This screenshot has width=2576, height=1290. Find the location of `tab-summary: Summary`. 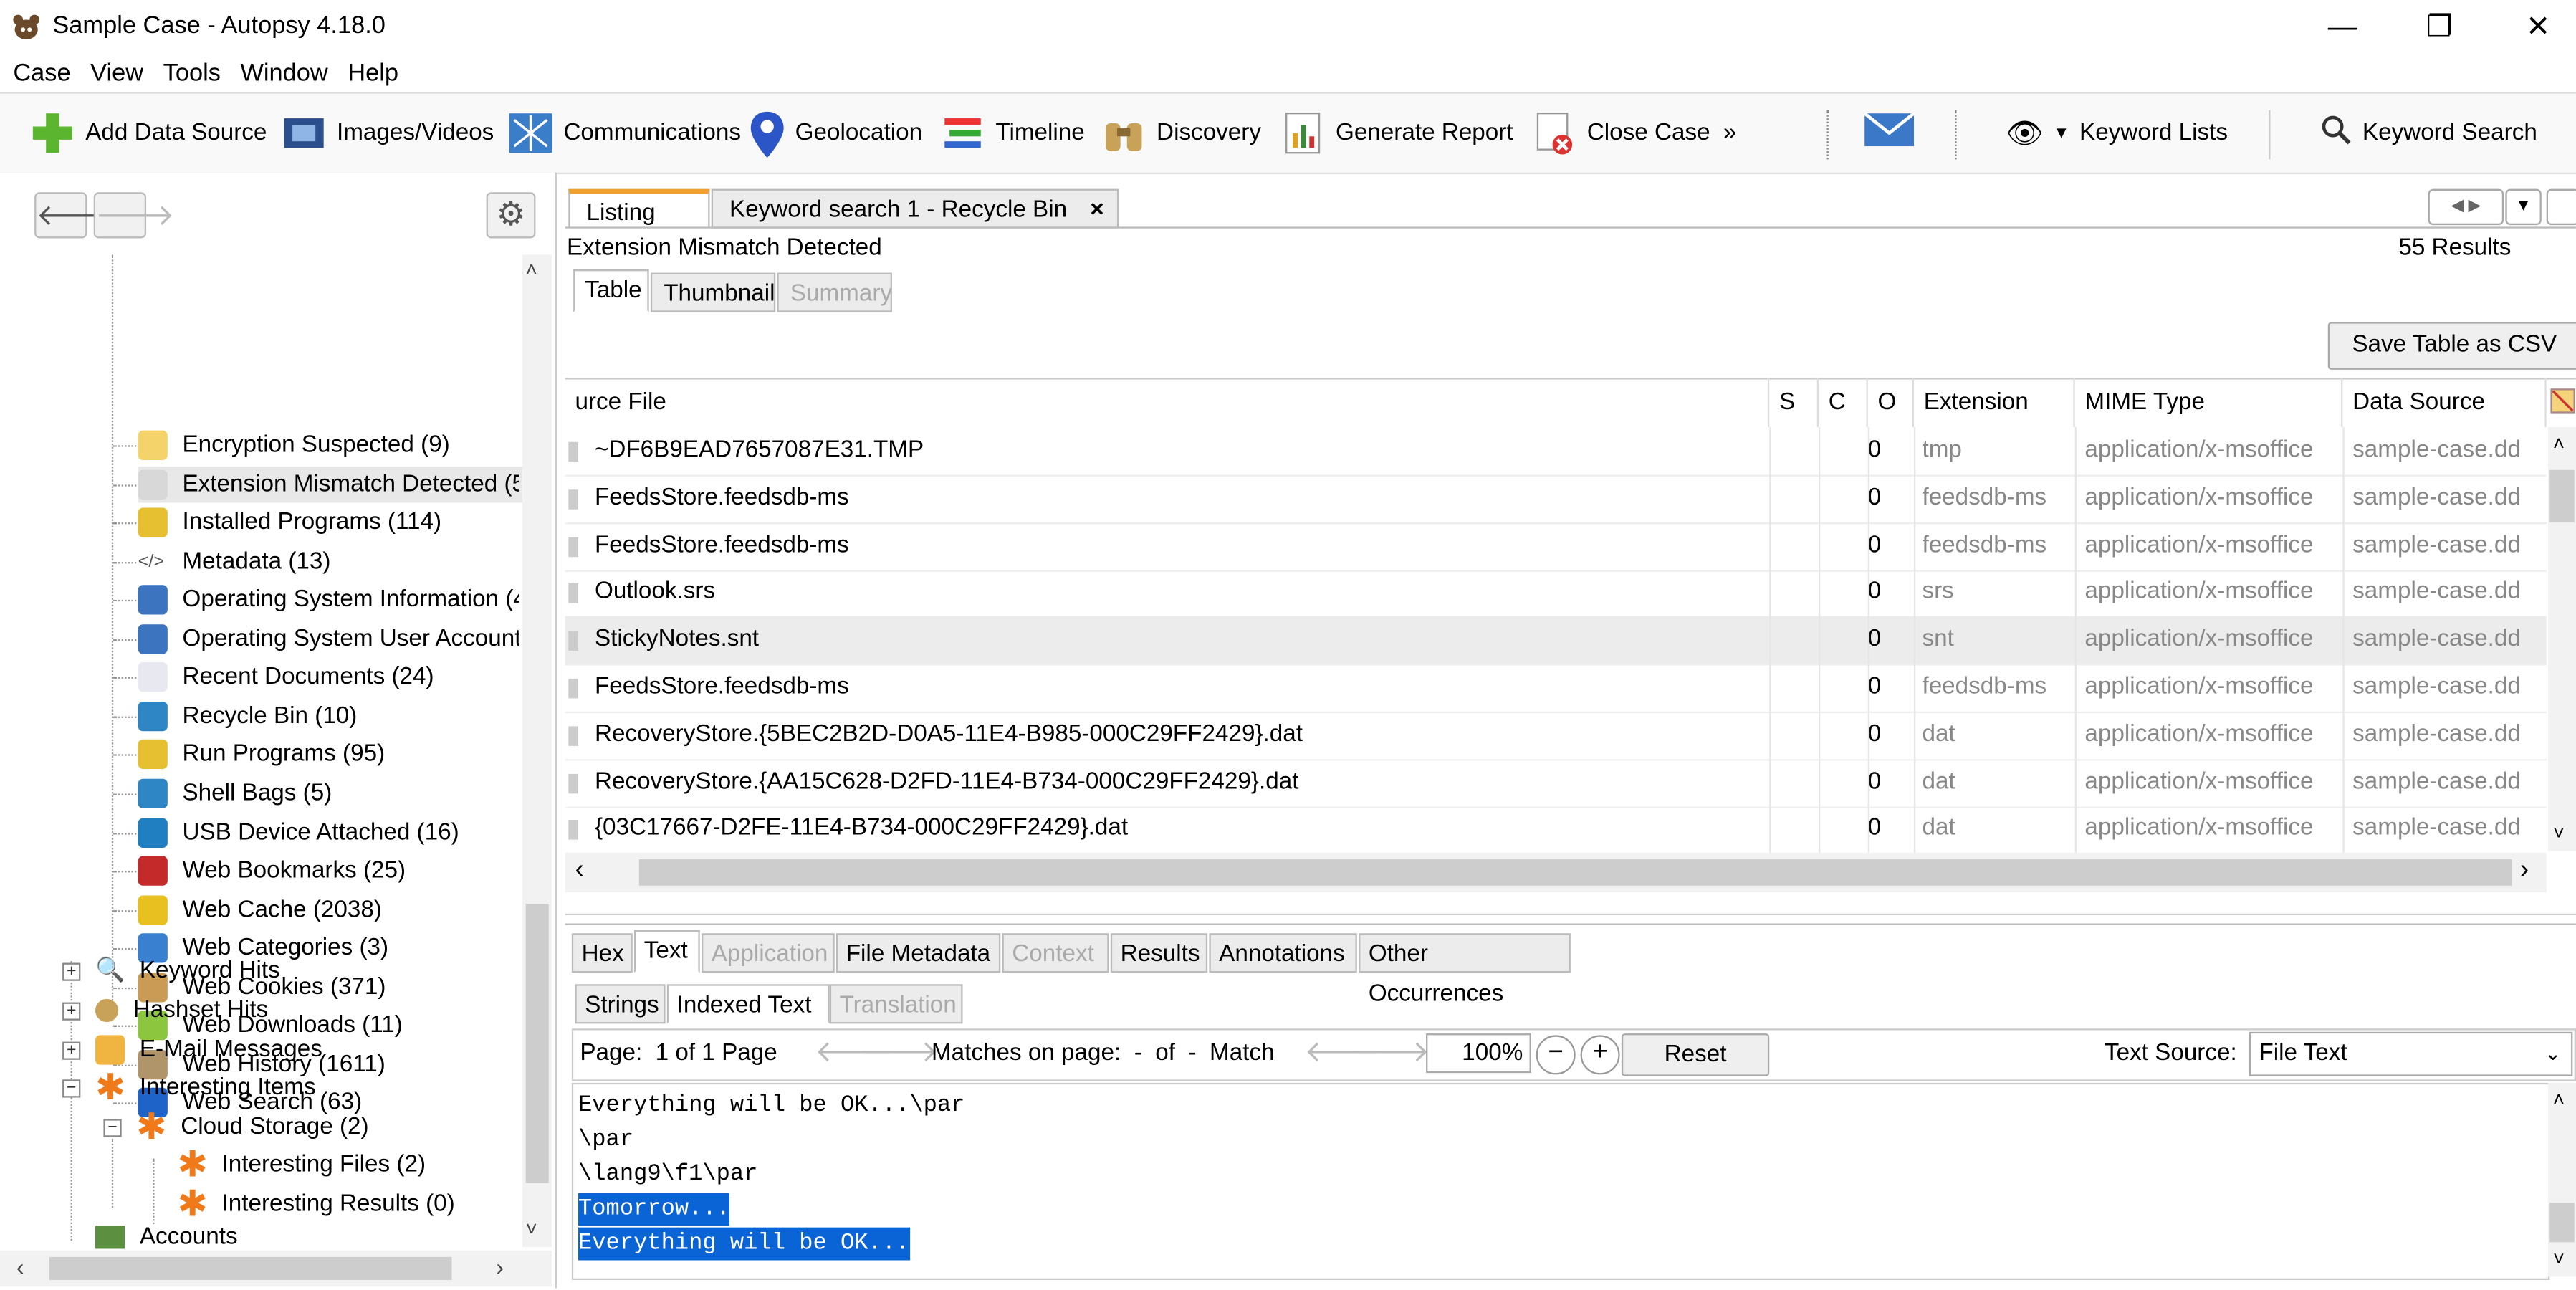

tab-summary: Summary is located at coordinates (835, 292).